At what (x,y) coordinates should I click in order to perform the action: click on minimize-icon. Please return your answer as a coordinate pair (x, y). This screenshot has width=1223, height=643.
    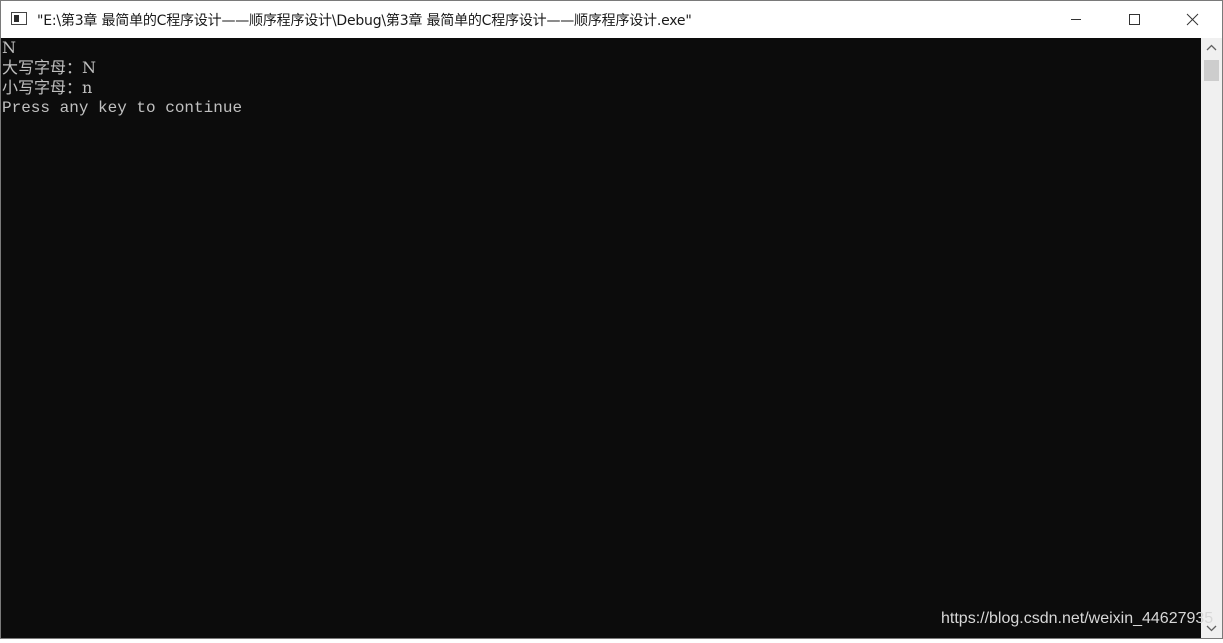
    Looking at the image, I should click on (1076, 19).